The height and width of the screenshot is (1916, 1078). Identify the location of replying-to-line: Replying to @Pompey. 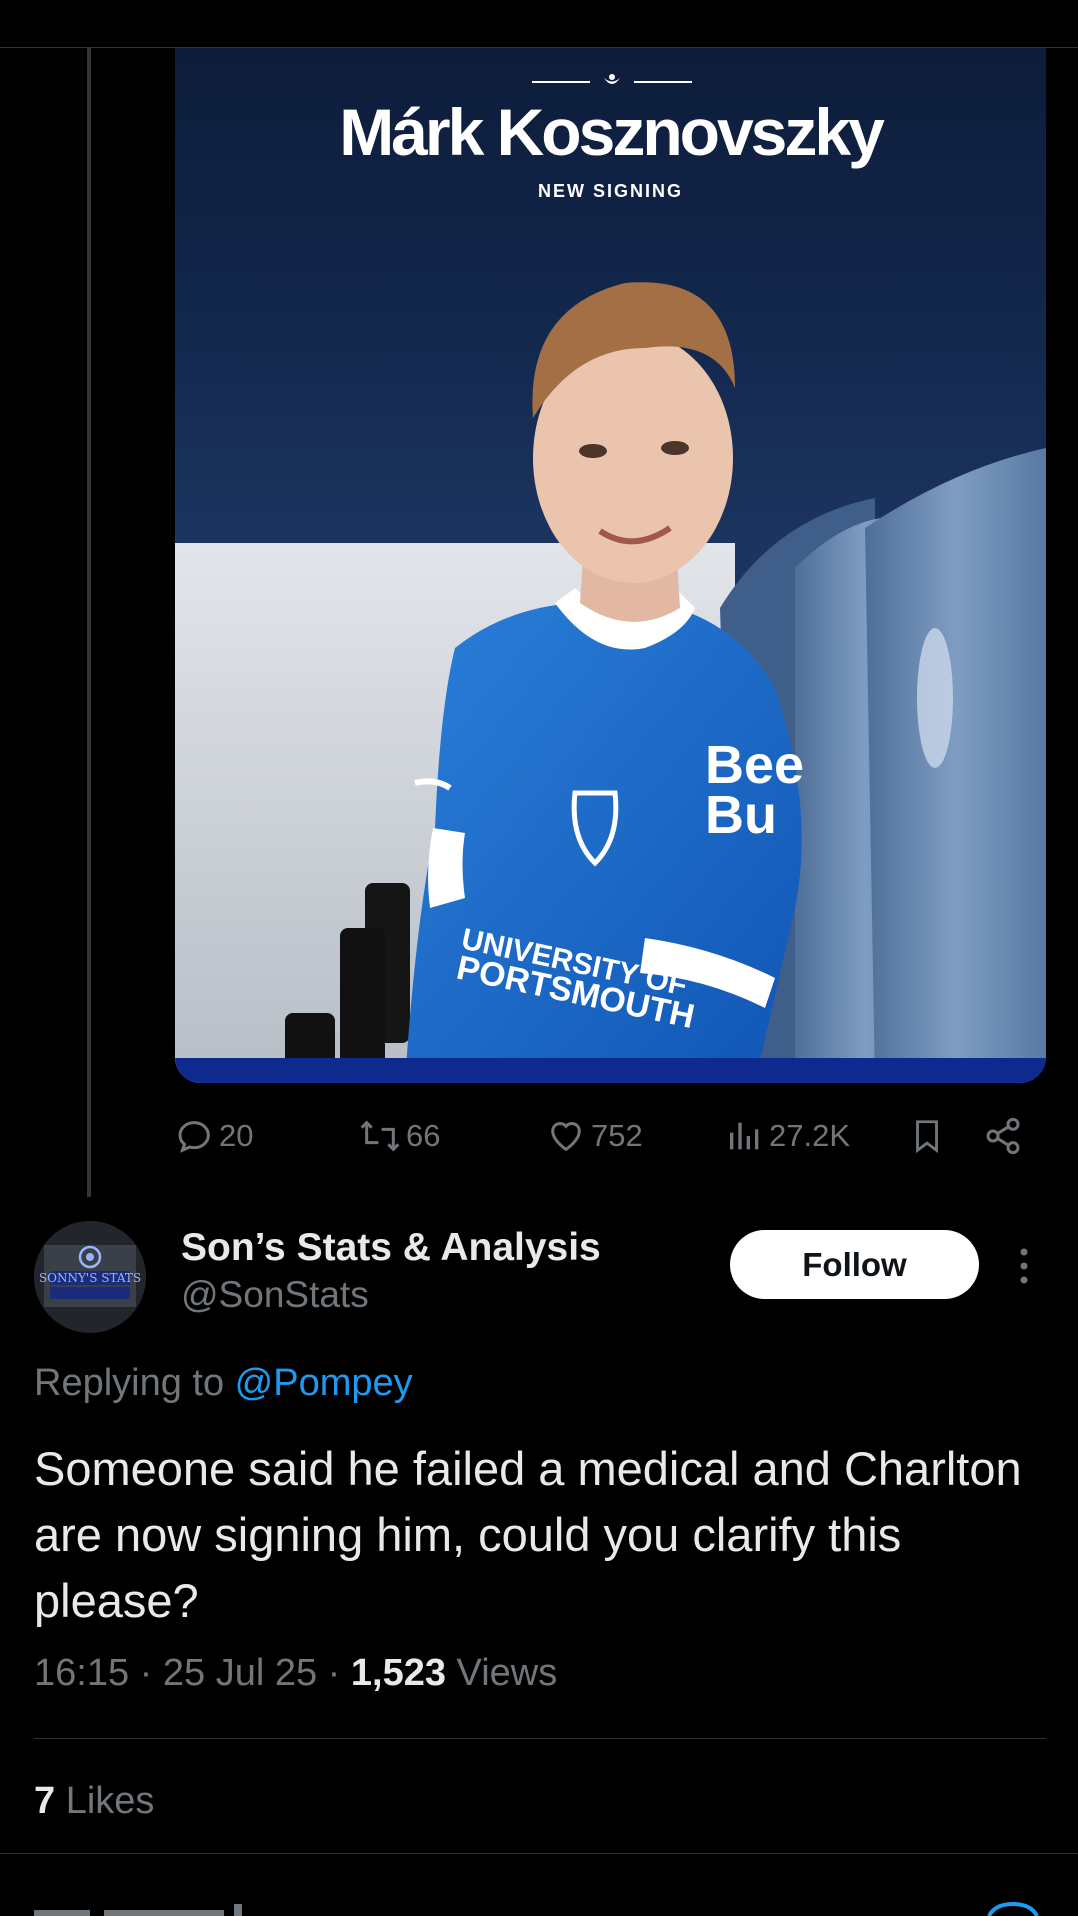
(223, 1383).